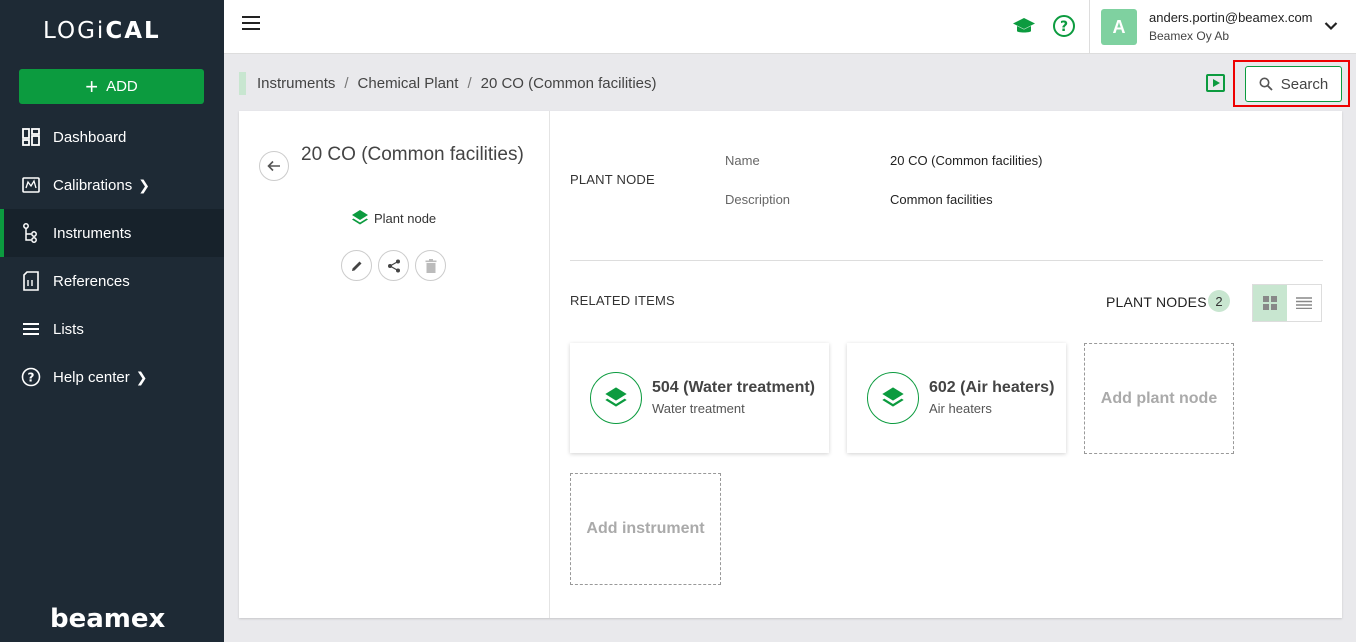 This screenshot has width=1356, height=642. I want to click on breadcrumb-chemical-plant: Chemical Plant, so click(408, 83).